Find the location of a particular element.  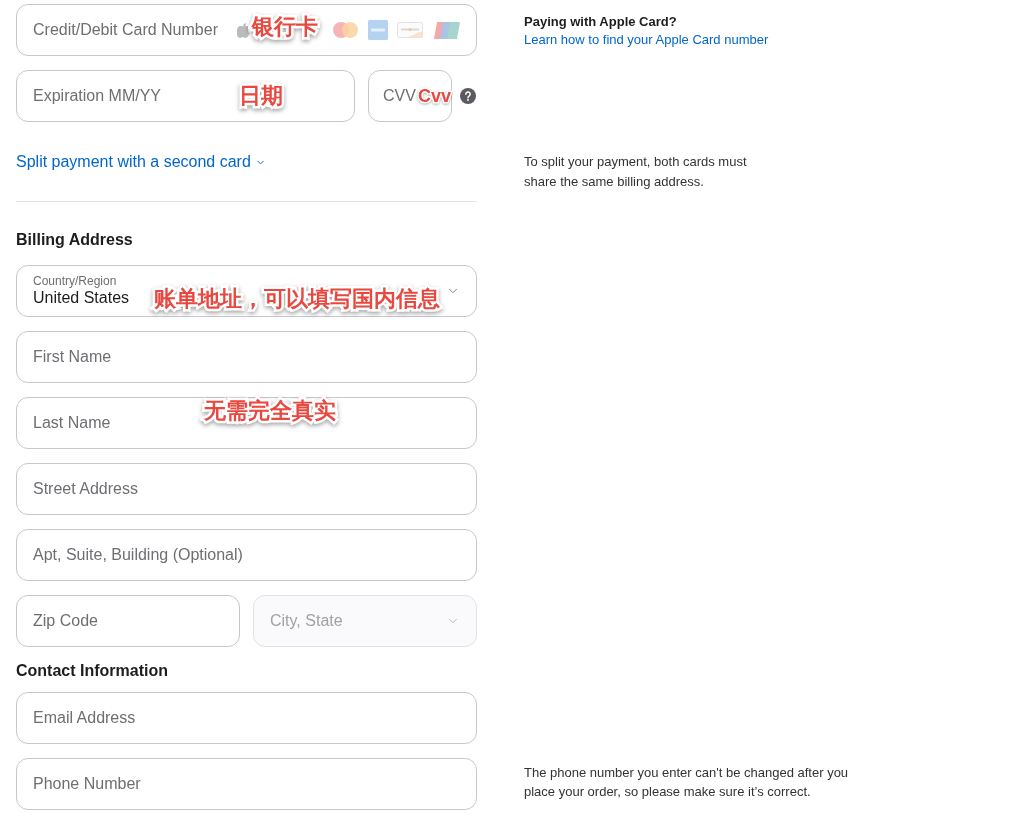

annotation-label: Cvv is located at coordinates (434, 96).